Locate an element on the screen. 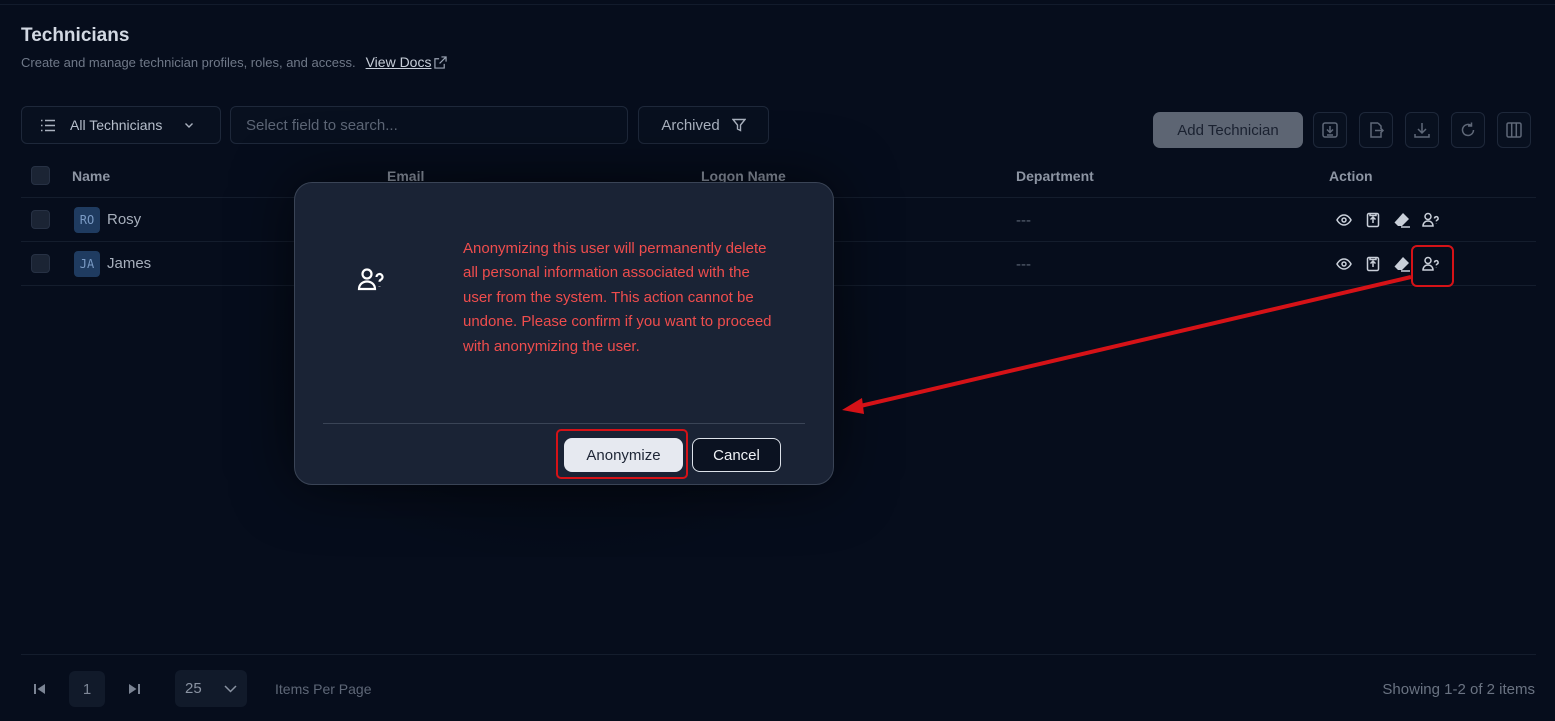 The image size is (1555, 721). import-button is located at coordinates (1330, 130).